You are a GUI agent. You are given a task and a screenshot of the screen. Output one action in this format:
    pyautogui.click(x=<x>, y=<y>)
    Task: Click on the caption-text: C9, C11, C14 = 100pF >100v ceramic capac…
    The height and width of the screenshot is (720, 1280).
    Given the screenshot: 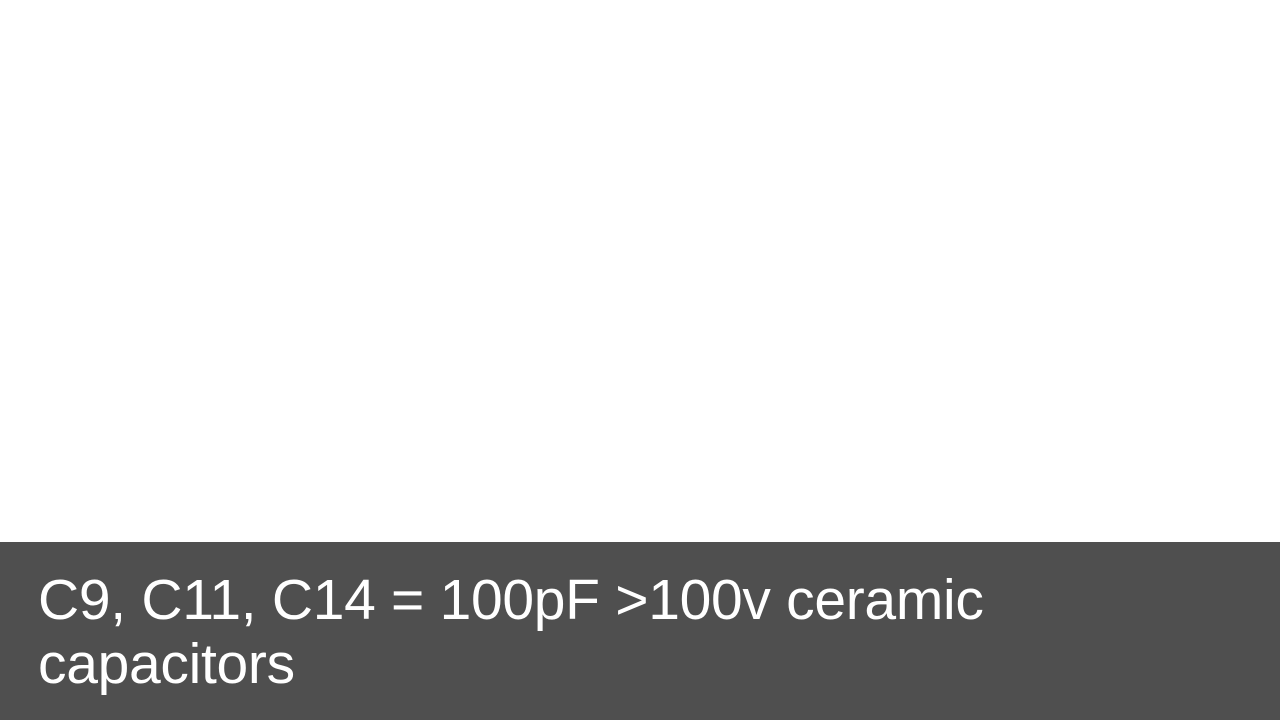 What is the action you would take?
    pyautogui.click(x=511, y=632)
    